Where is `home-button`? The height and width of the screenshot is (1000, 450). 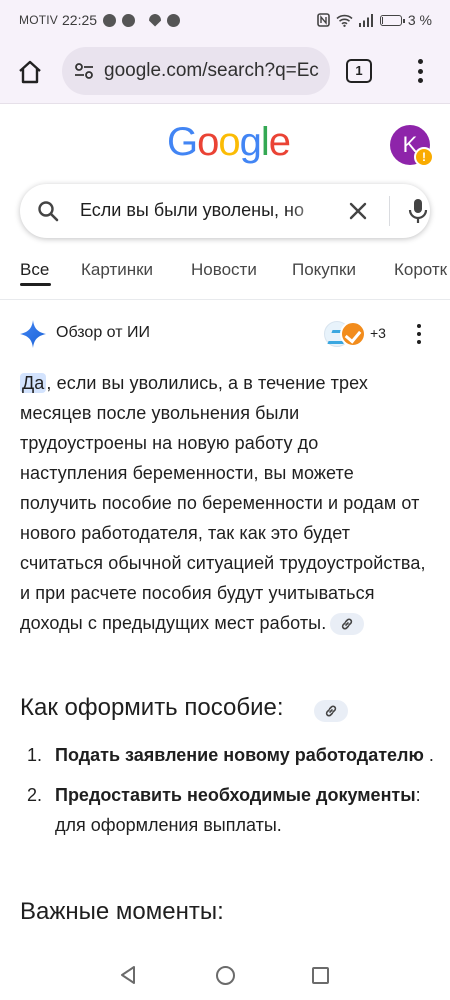
home-button is located at coordinates (30, 72).